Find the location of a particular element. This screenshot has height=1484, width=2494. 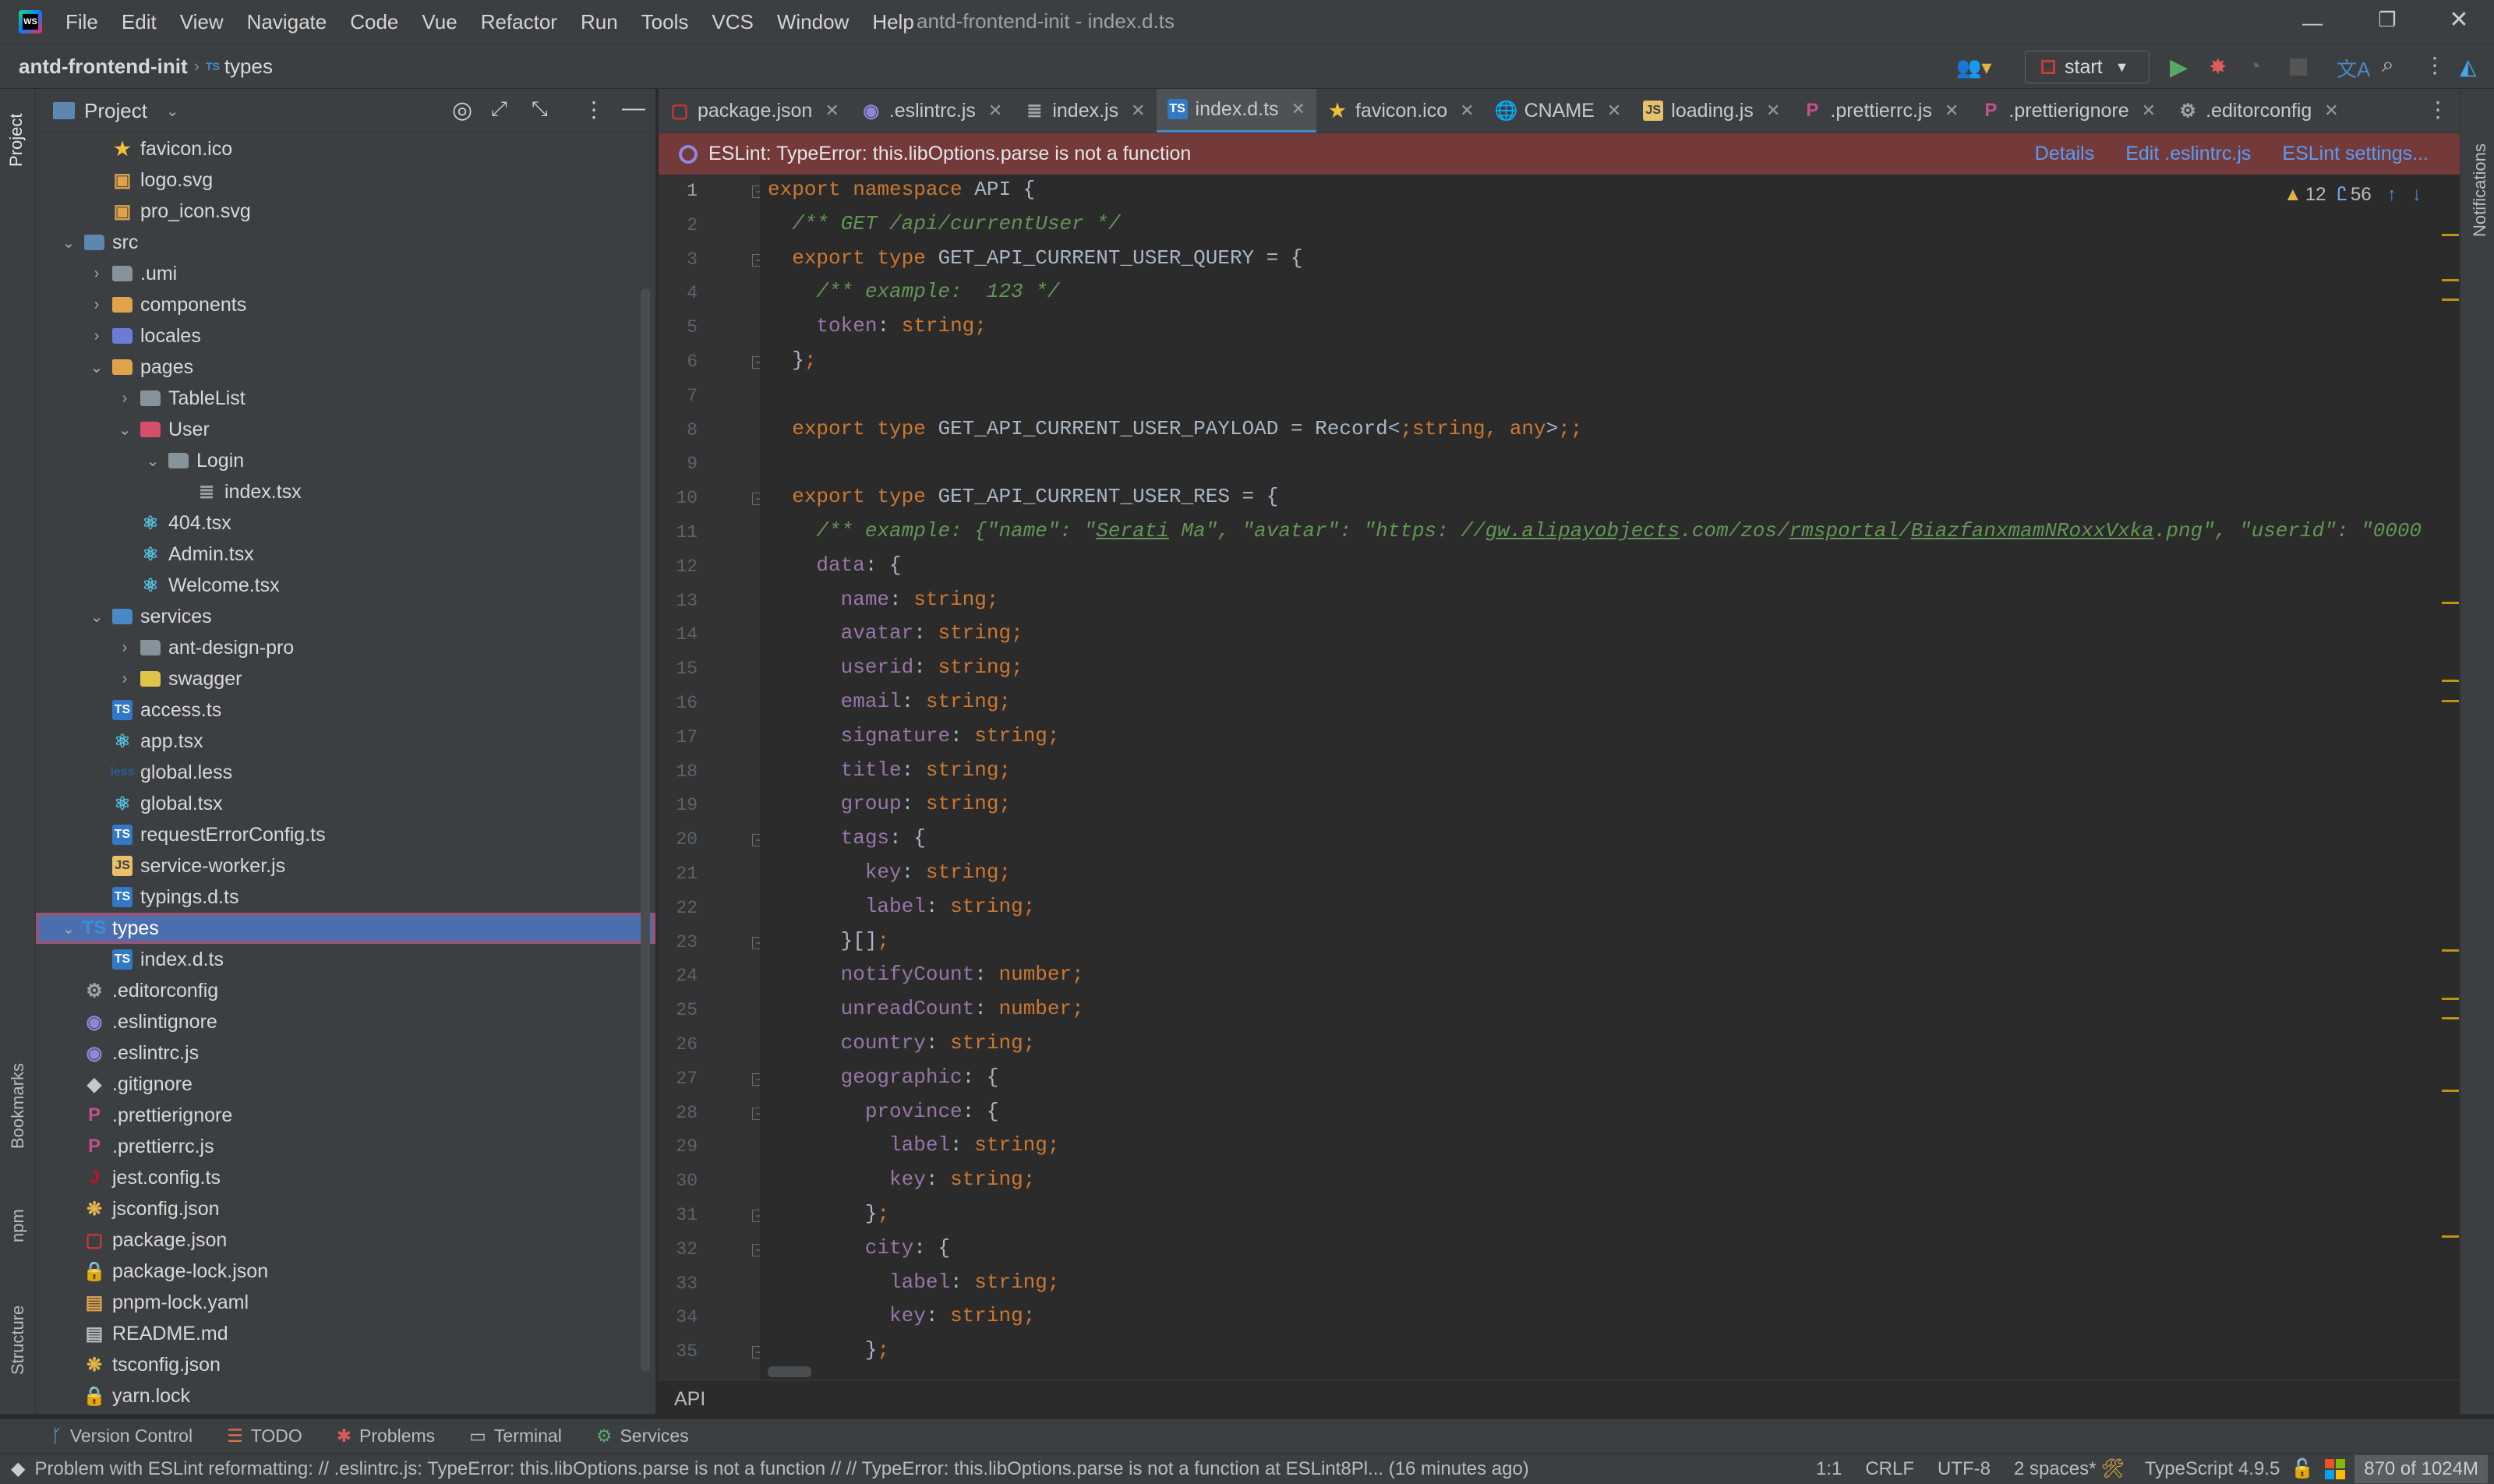

tree-item: ⚛ Welcome.tsx is located at coordinates (345, 585).